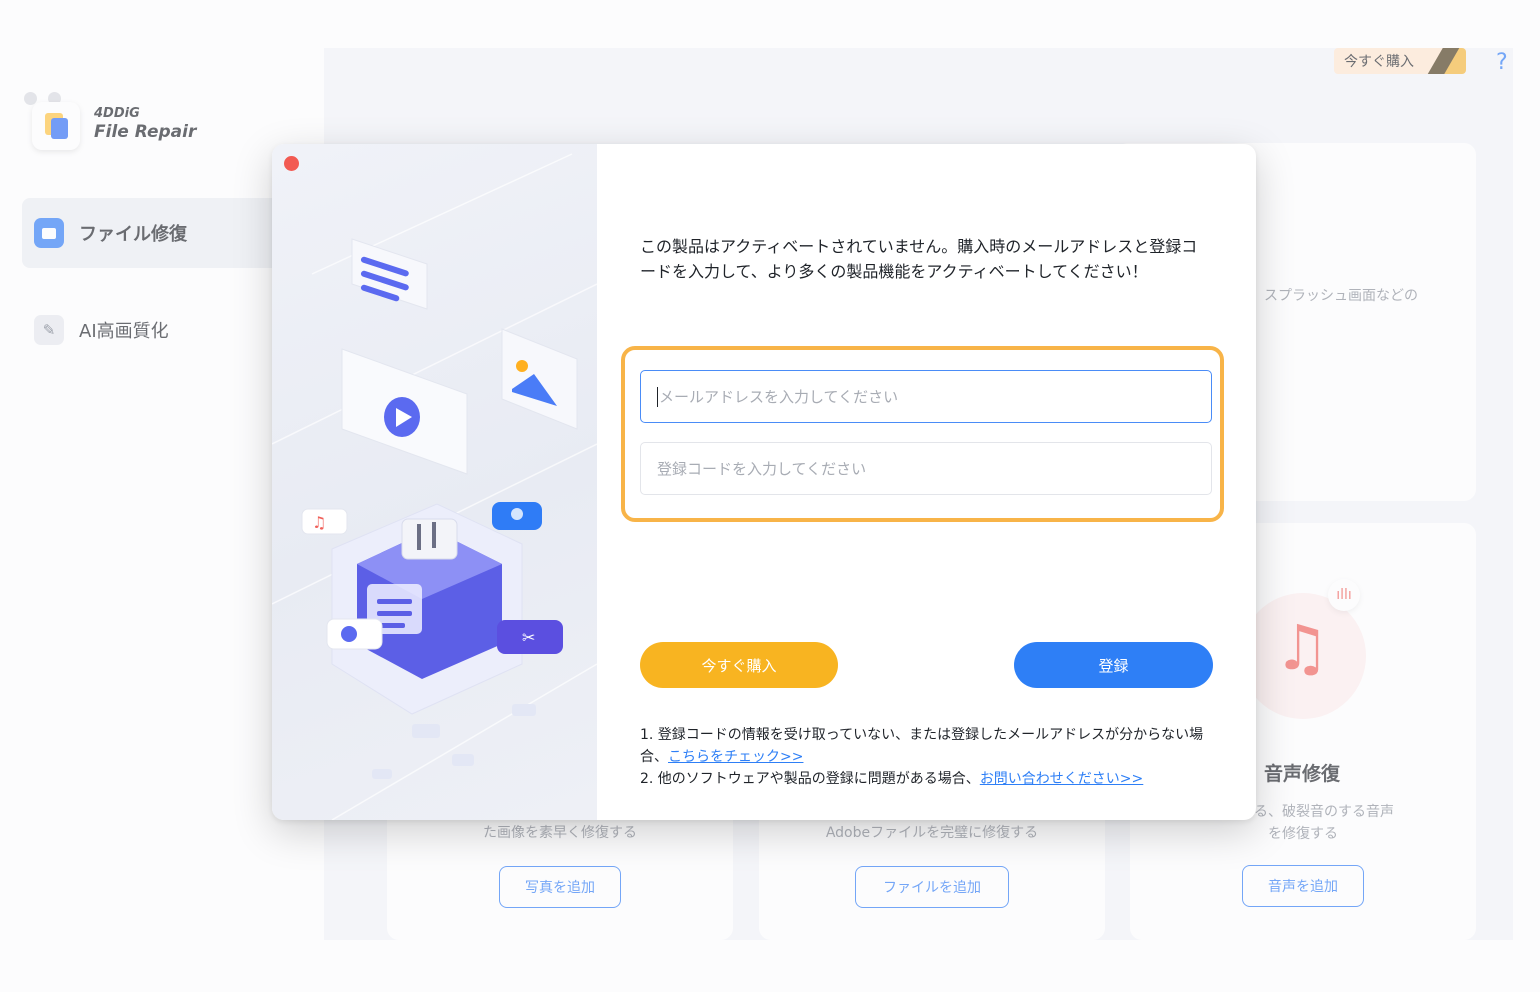 This screenshot has height=992, width=1540. Describe the element at coordinates (291, 163) in the screenshot. I see `close-icon` at that location.